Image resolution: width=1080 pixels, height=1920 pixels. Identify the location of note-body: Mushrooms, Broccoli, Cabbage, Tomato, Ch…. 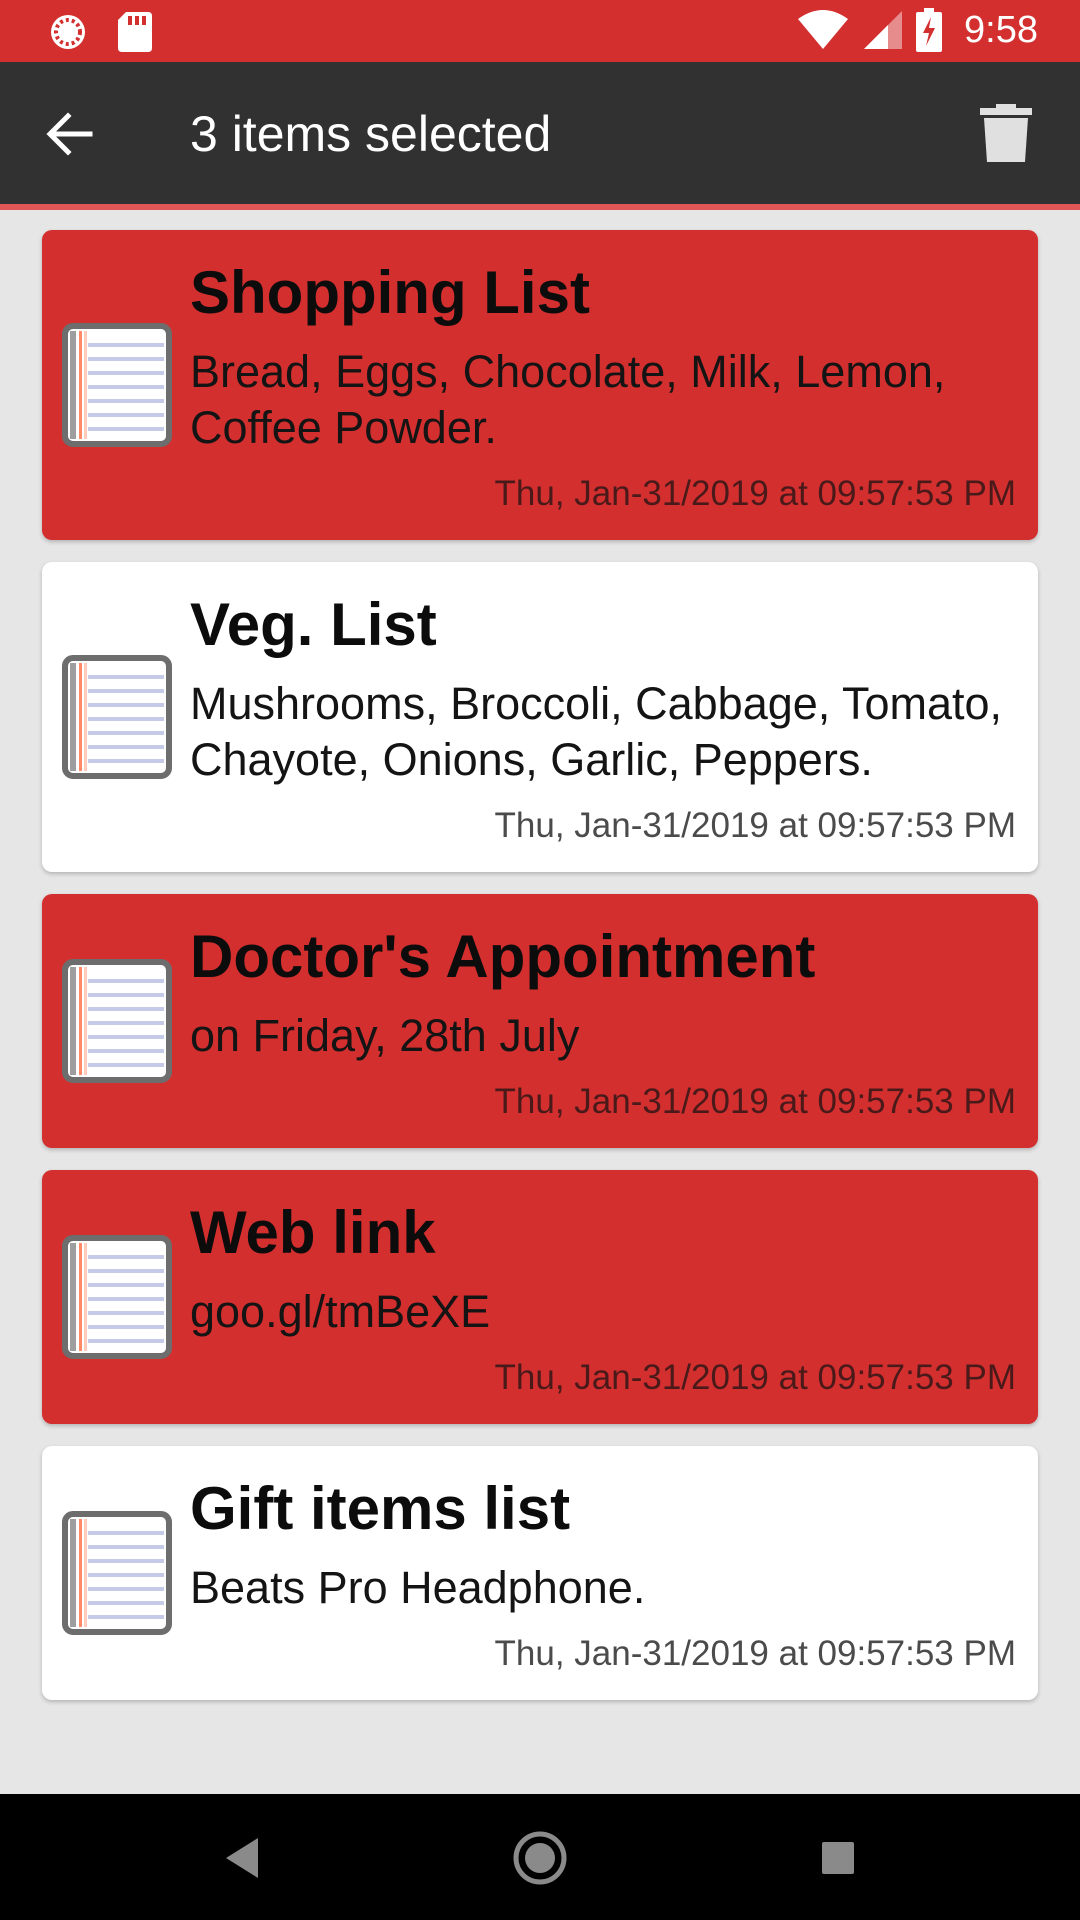
(596, 731).